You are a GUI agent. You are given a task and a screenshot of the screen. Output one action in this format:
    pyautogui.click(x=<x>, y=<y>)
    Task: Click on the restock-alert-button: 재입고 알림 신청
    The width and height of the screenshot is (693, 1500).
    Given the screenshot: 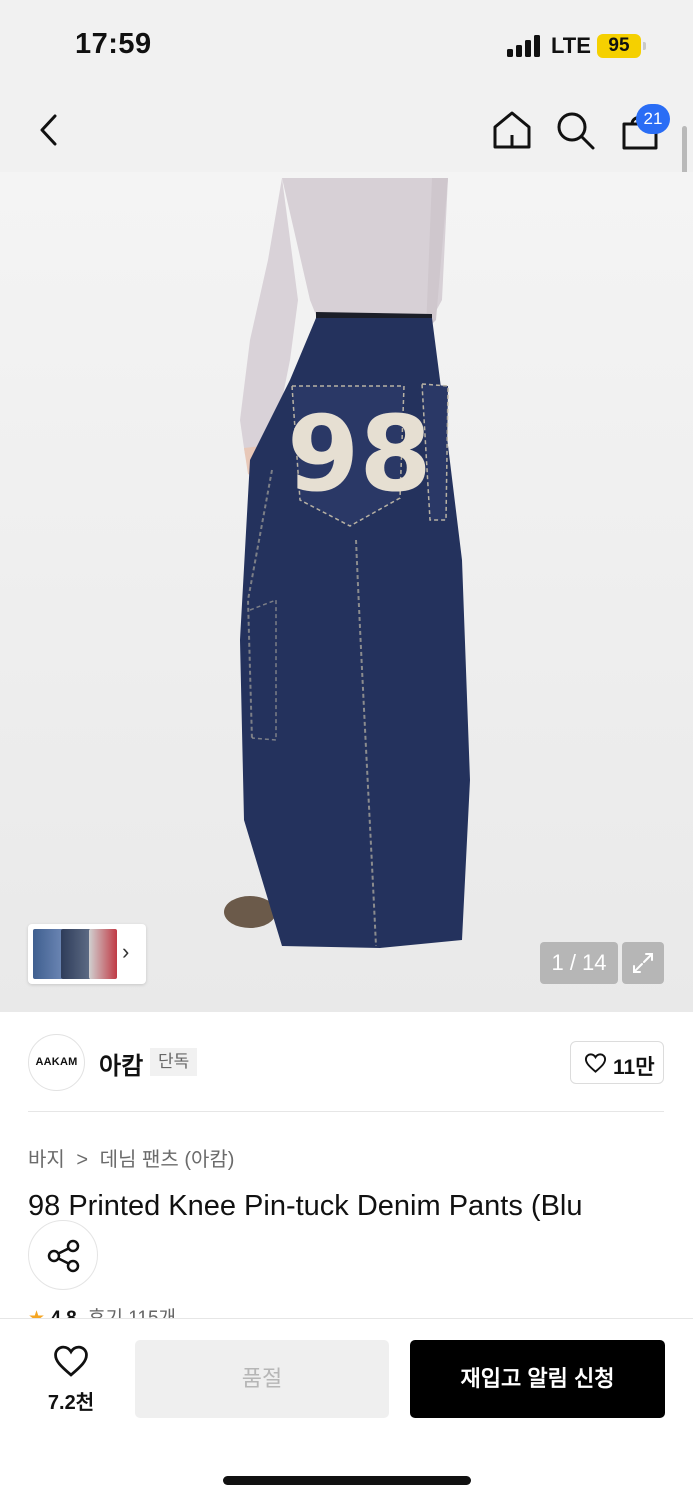 What is the action you would take?
    pyautogui.click(x=537, y=1379)
    